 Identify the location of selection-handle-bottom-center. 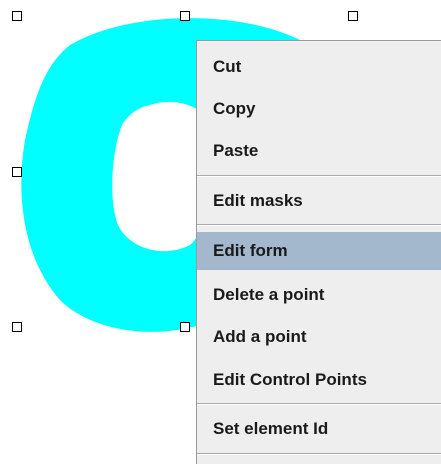
(185, 327).